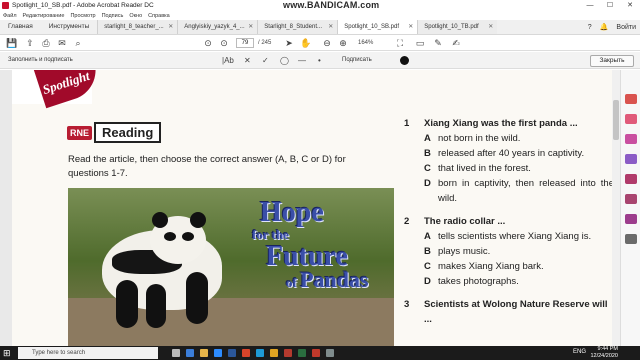 The image size is (640, 360). Describe the element at coordinates (20, 27) in the screenshot. I see `tab-home: Главная` at that location.